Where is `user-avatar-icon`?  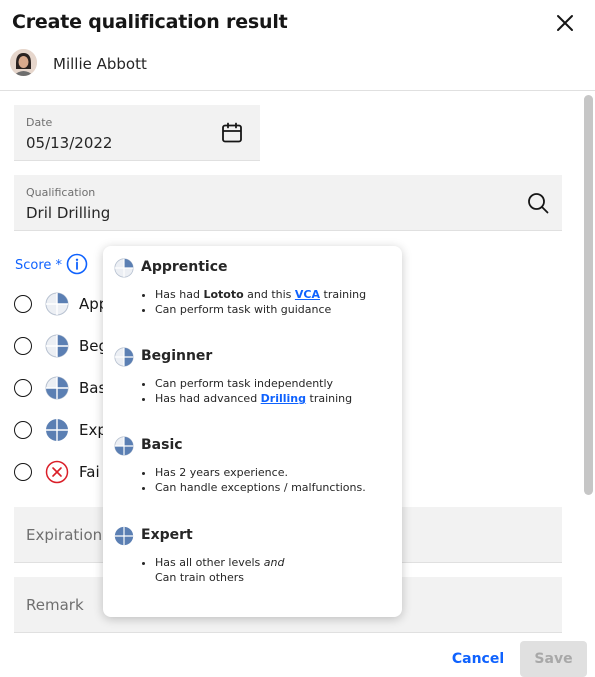 user-avatar-icon is located at coordinates (23, 62).